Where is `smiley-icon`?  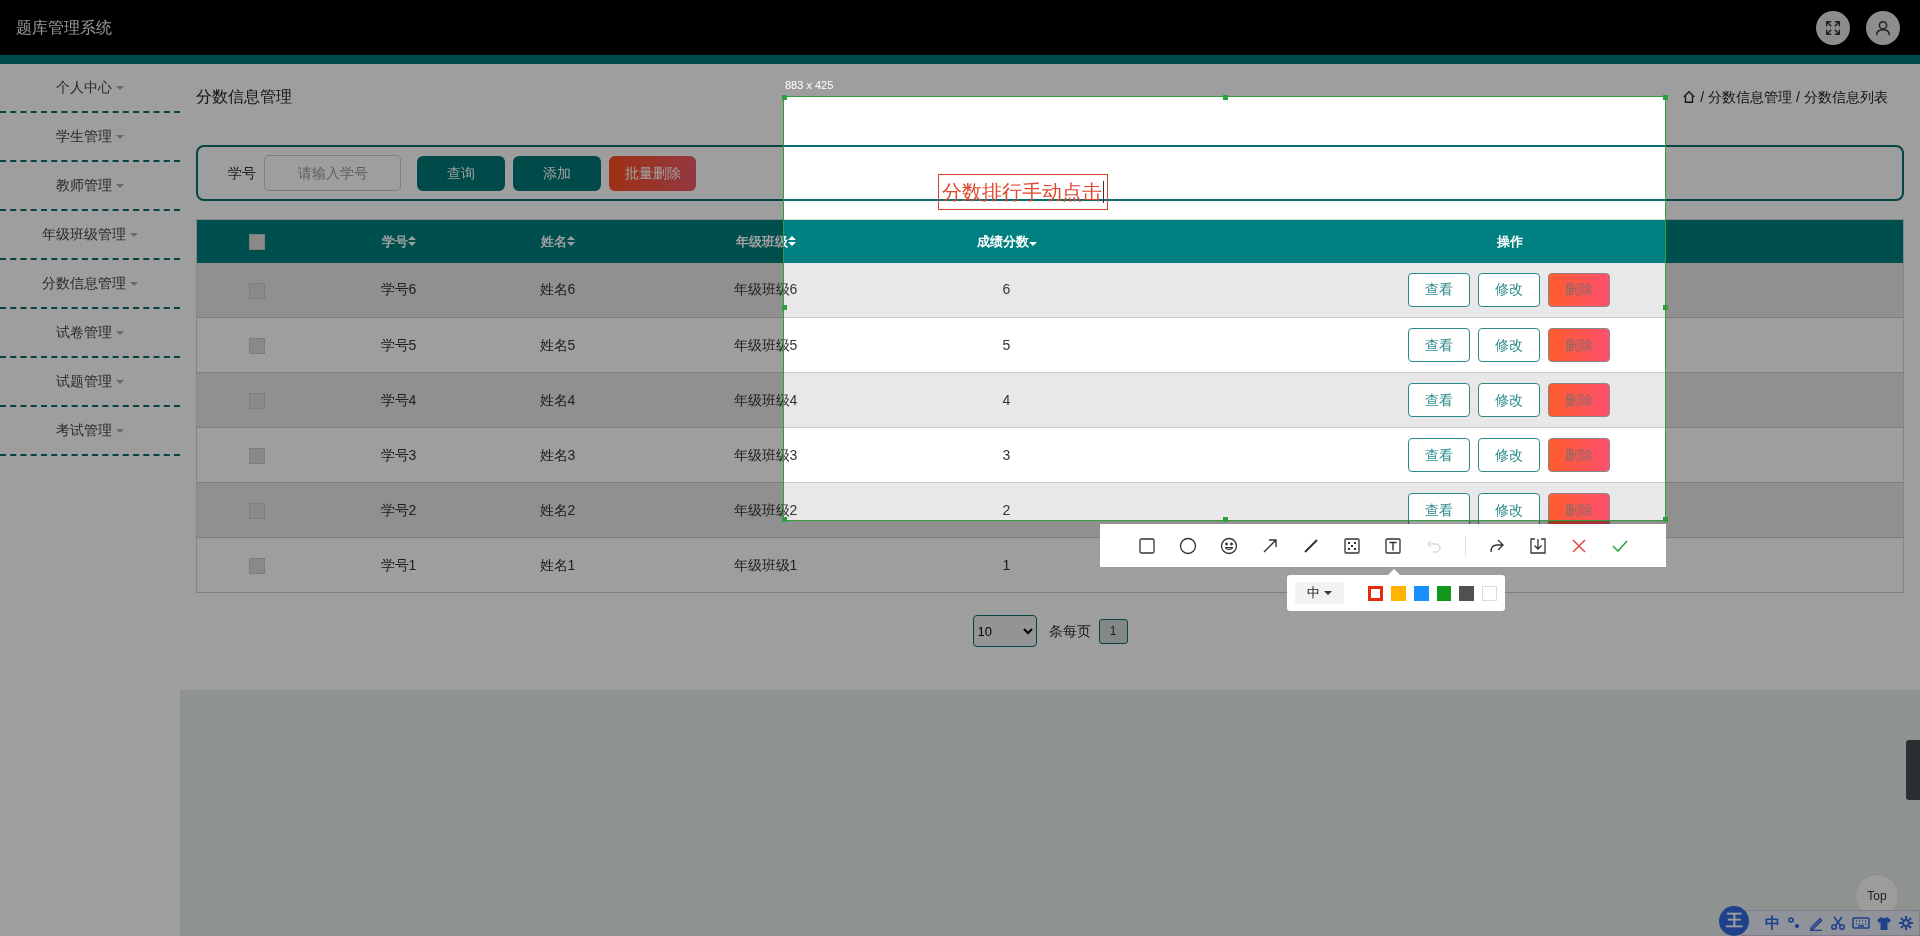
smiley-icon is located at coordinates (1228, 545).